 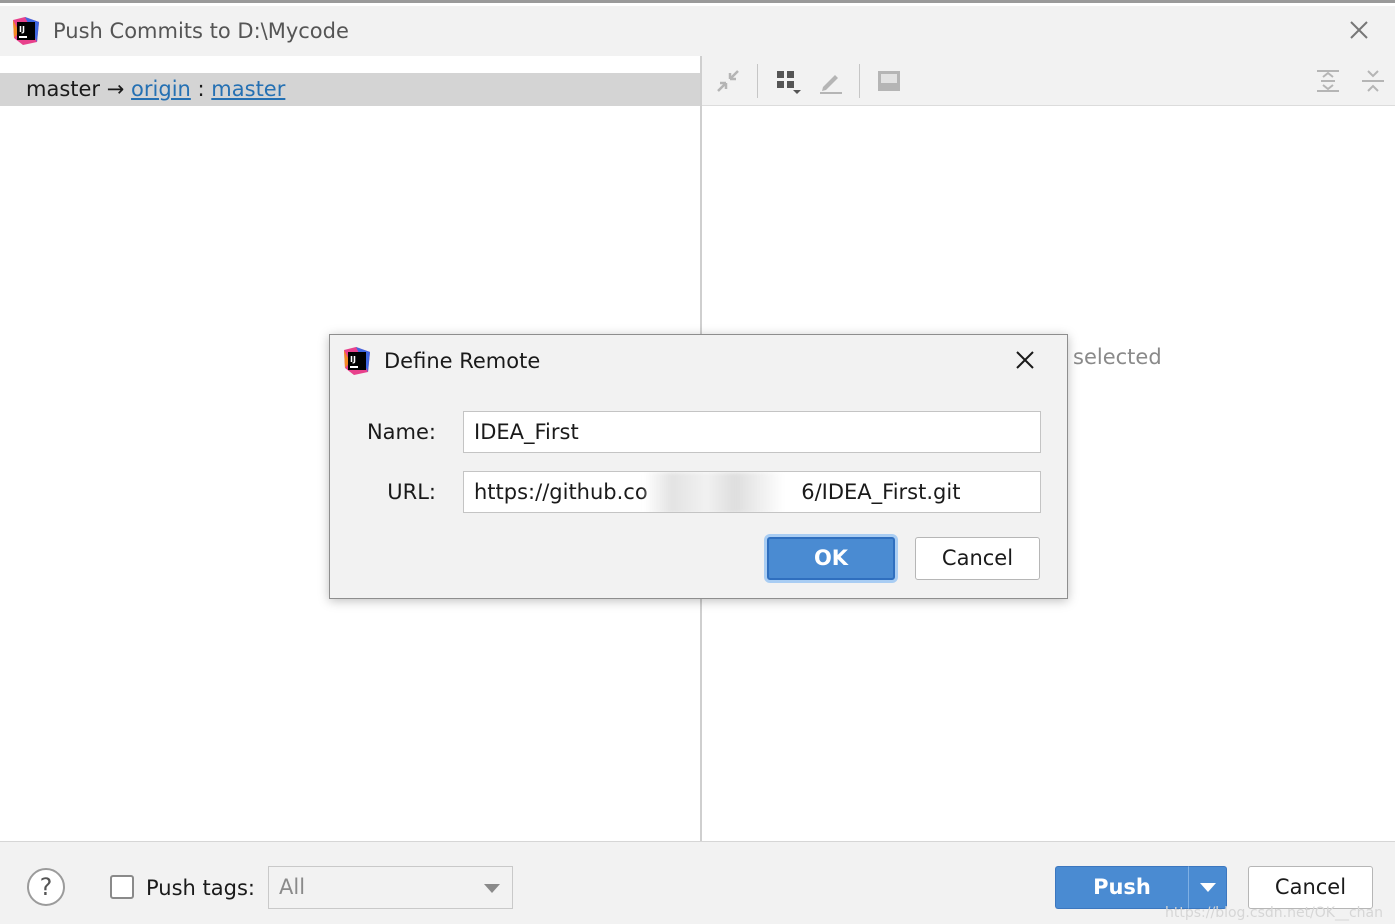 What do you see at coordinates (1310, 887) in the screenshot?
I see `cancel-button: Cancel` at bounding box center [1310, 887].